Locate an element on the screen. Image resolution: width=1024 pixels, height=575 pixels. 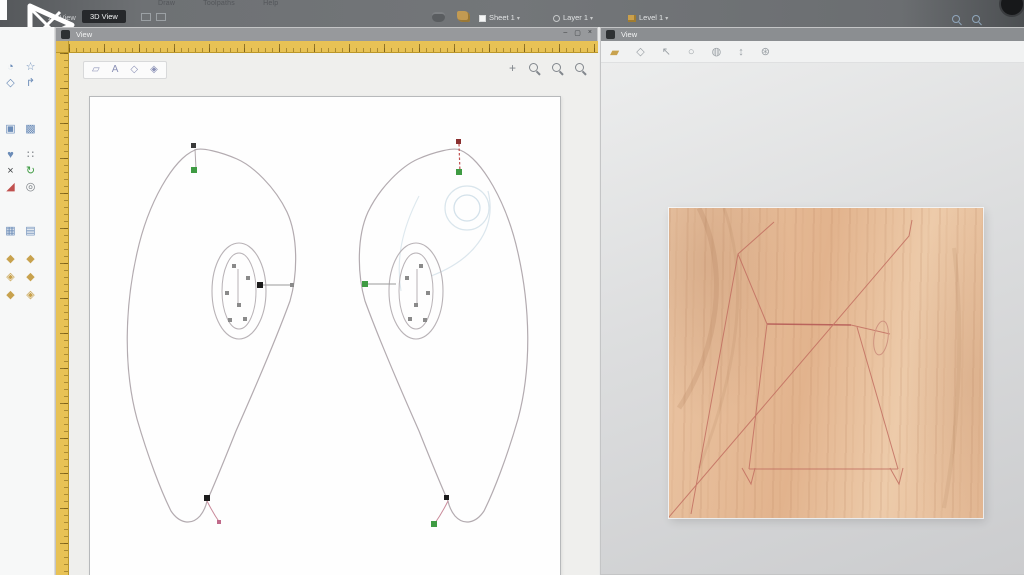
crop-icon: ▩ is located at coordinates (30, 129).